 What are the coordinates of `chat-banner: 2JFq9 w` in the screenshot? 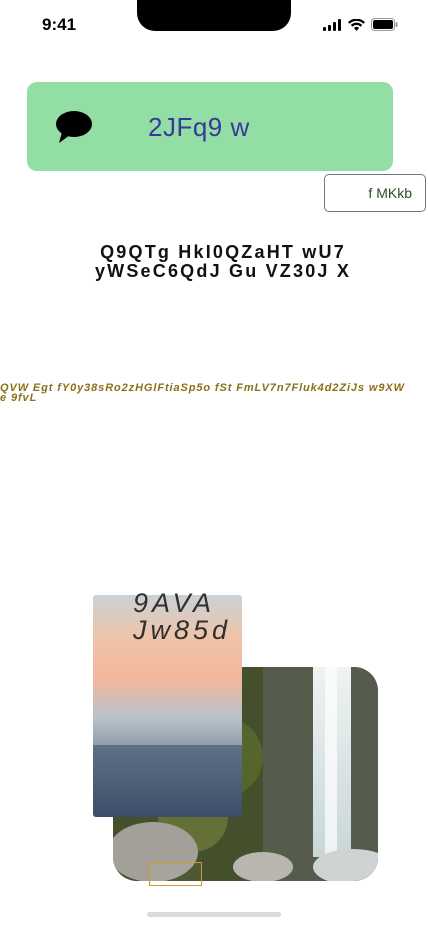 It's located at (210, 126).